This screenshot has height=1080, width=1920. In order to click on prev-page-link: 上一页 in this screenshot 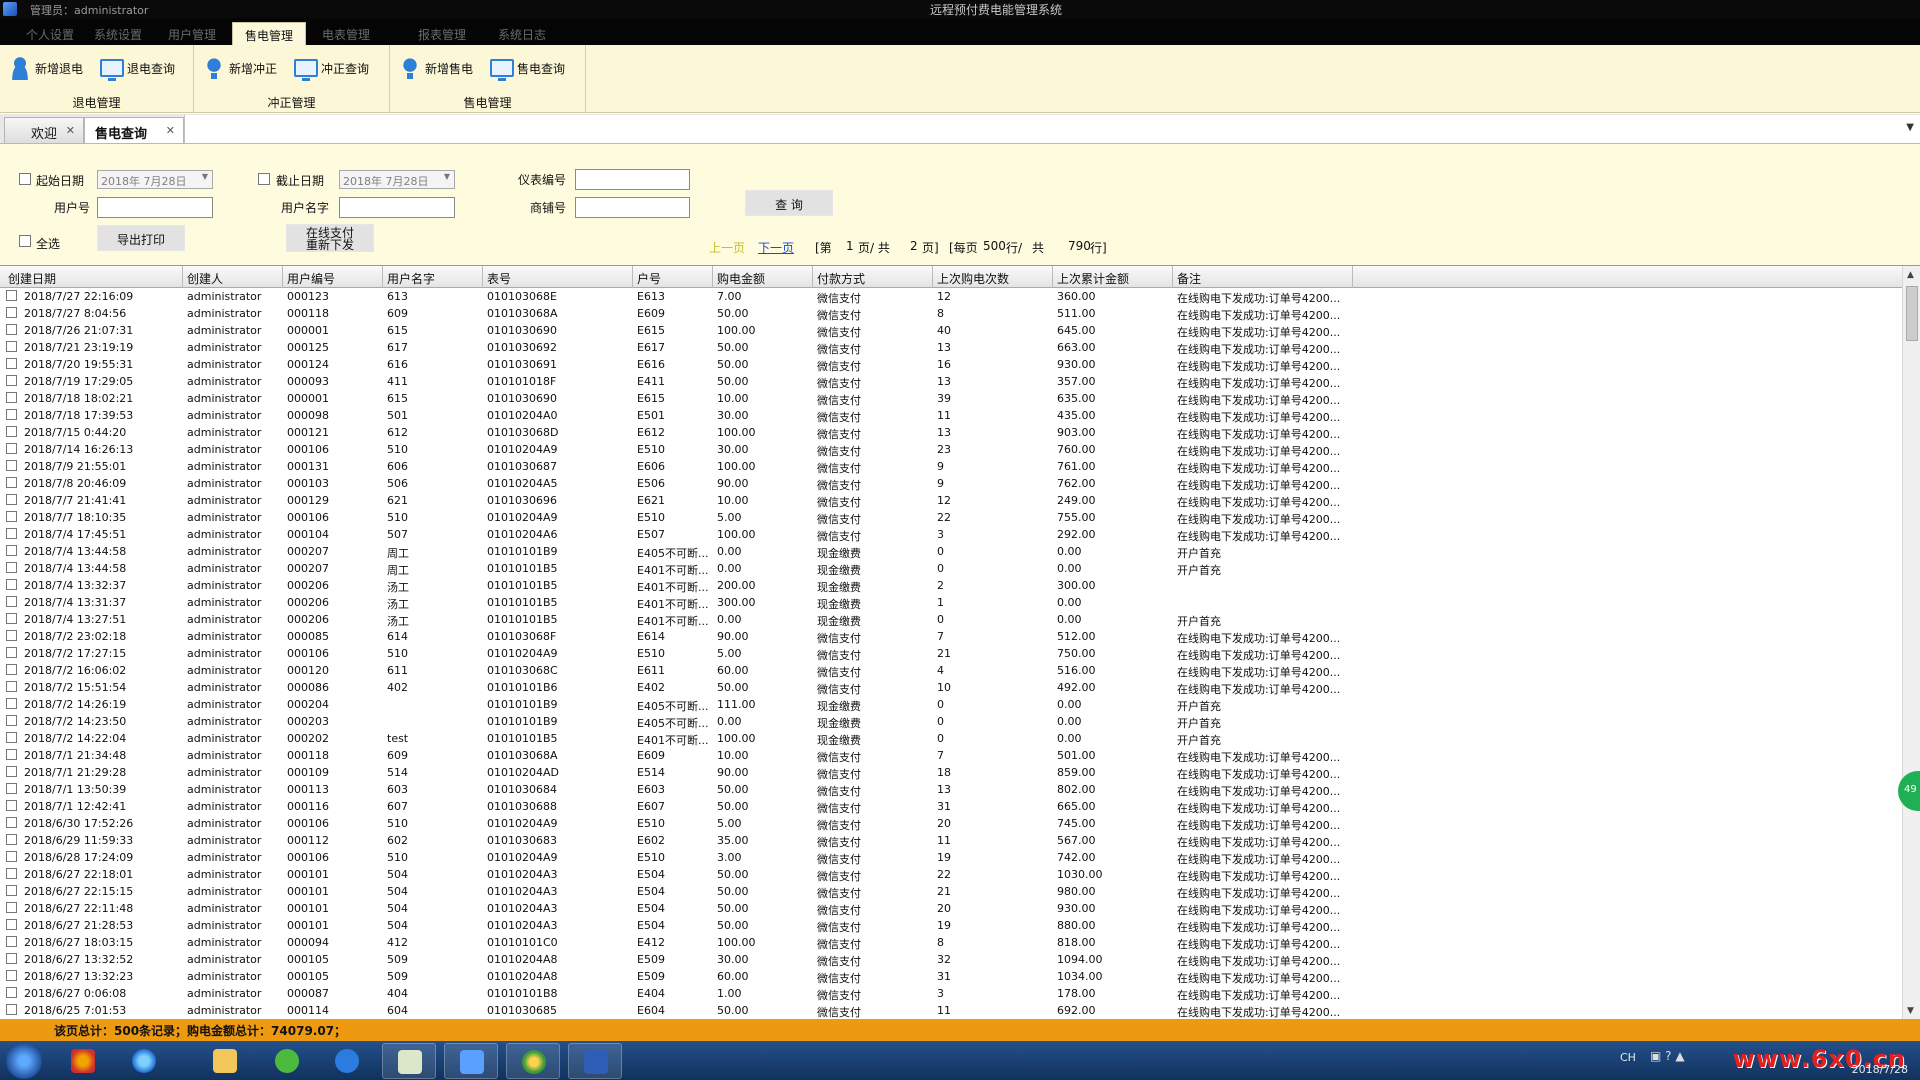, I will do `click(727, 247)`.